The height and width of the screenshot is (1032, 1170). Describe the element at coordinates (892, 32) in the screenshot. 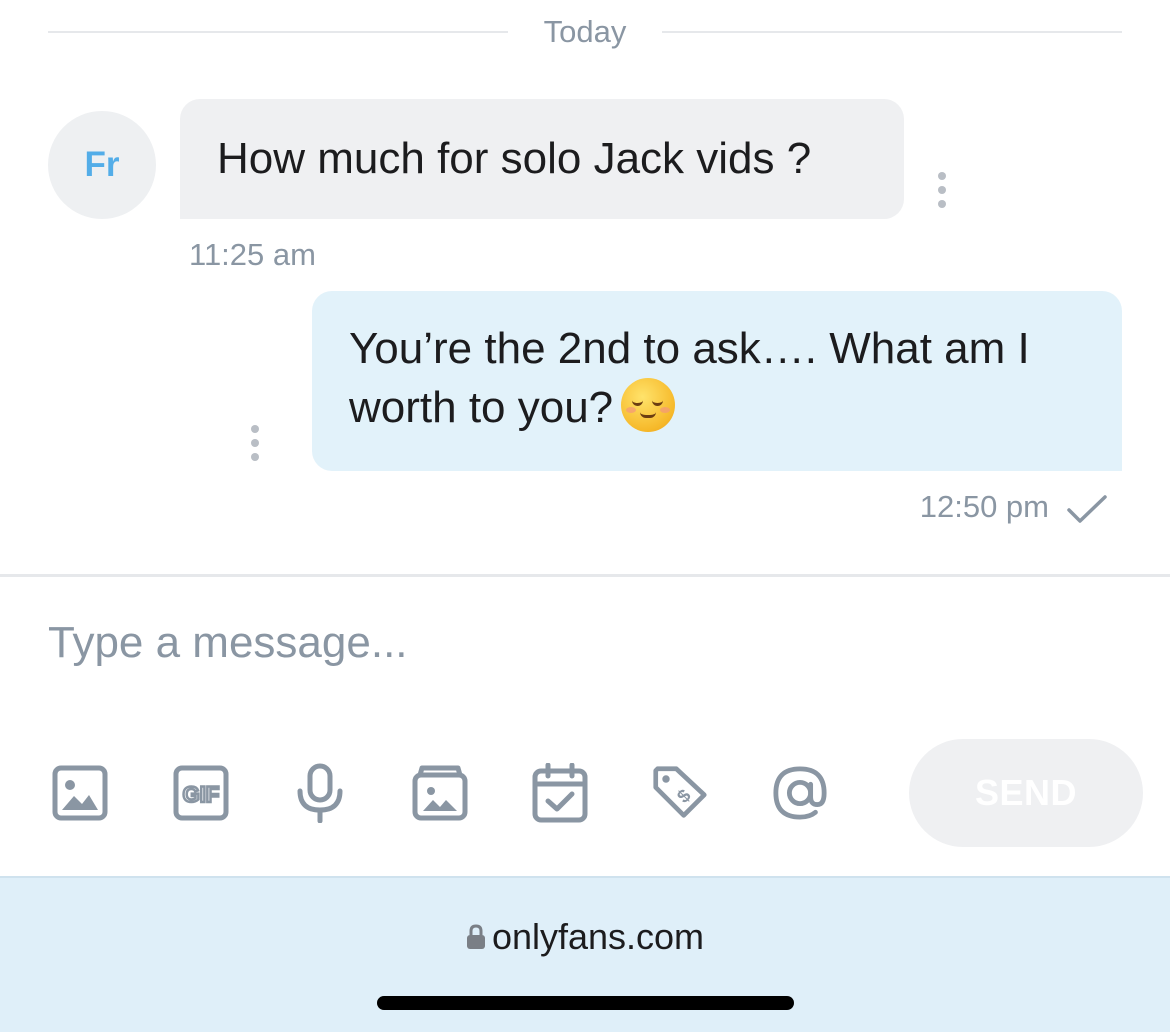

I see `divider-line-right` at that location.